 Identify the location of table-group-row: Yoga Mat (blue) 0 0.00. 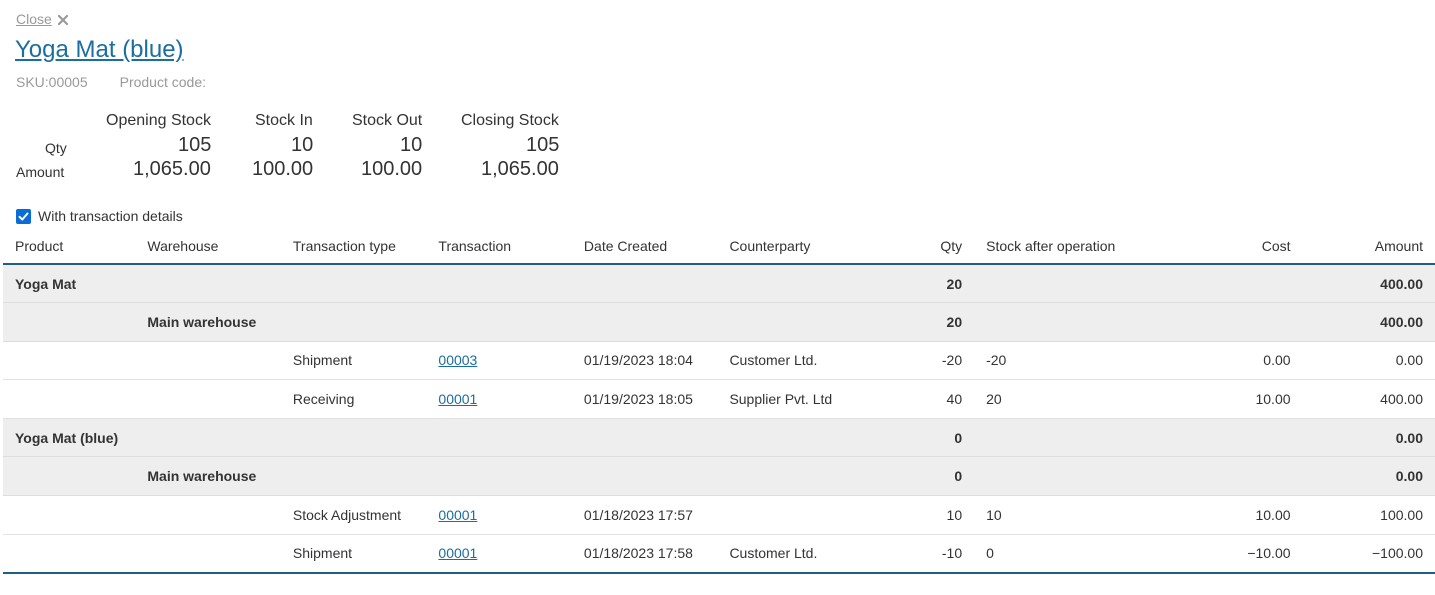
(719, 438).